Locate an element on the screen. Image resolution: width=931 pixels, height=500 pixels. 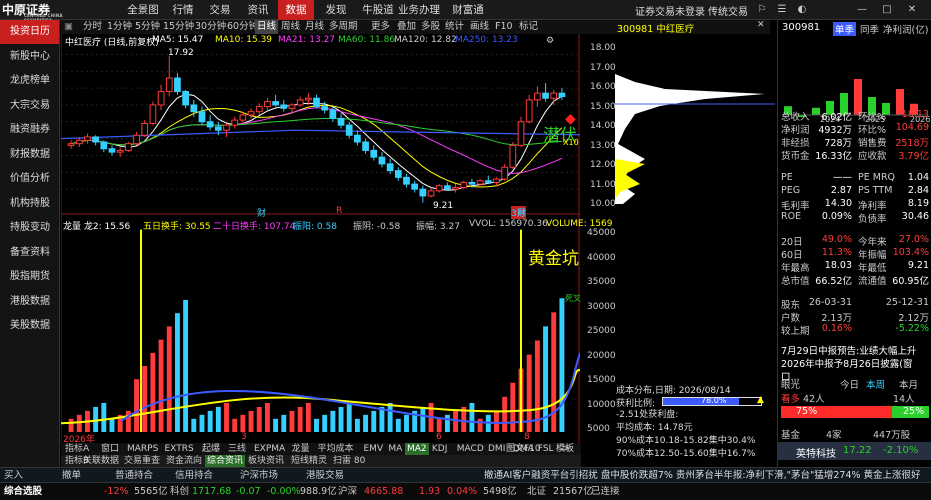
info-tab-4: 综合资讯 is located at coordinates (225, 461).